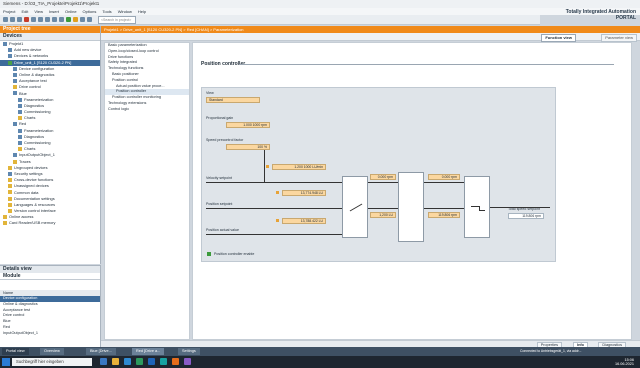 The width and height of the screenshot is (640, 368). I want to click on project-search-input: <Search in project>, so click(117, 19).